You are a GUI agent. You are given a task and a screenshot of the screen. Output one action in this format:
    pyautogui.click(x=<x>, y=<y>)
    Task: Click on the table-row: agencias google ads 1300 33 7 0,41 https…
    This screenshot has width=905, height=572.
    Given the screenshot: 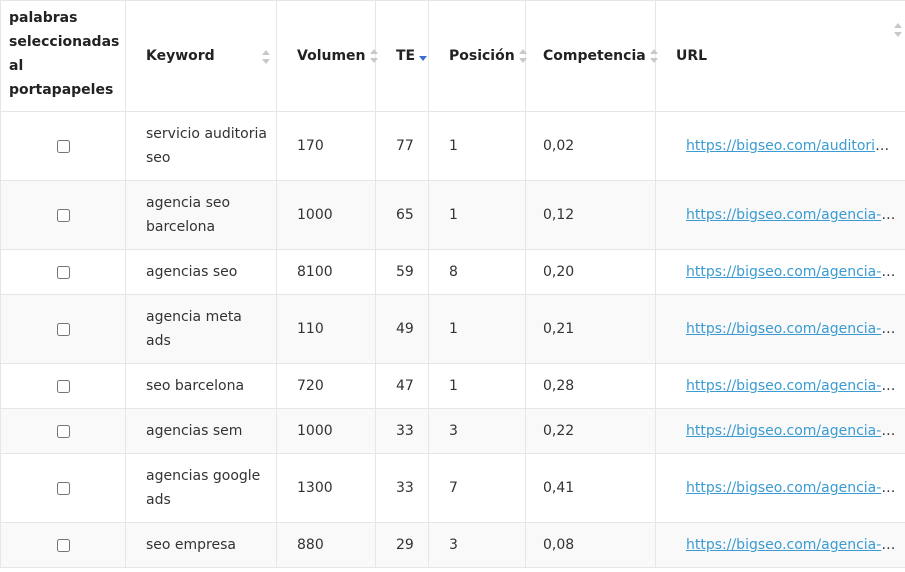 What is the action you would take?
    pyautogui.click(x=452, y=488)
    